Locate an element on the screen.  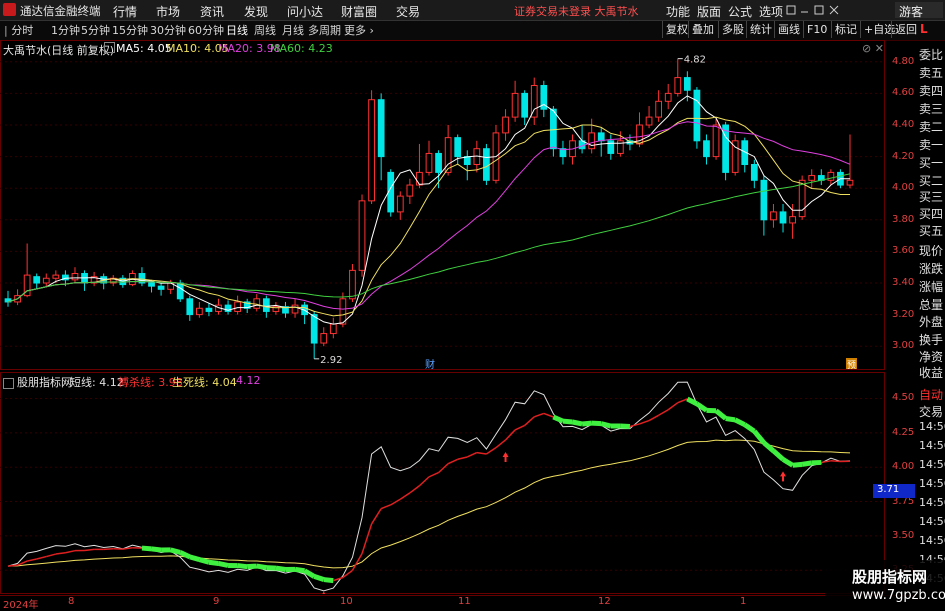
period-tab-daily: 日线 is located at coordinates (237, 30).